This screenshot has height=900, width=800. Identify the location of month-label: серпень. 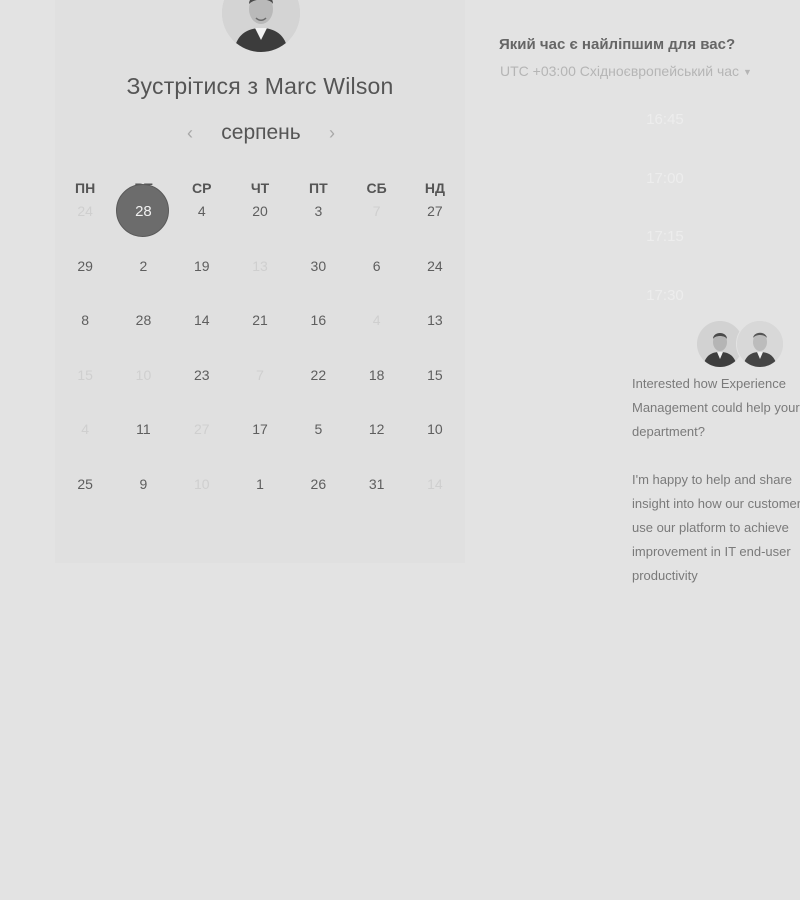
(261, 132).